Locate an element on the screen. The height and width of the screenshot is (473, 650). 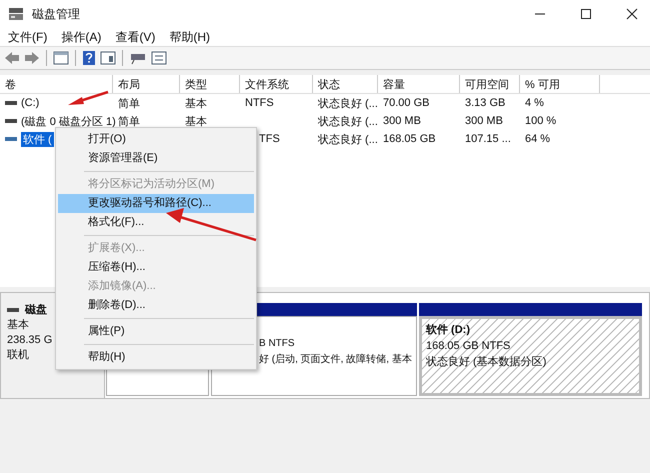
menu-item: 操作(A) is located at coordinates (81, 37).